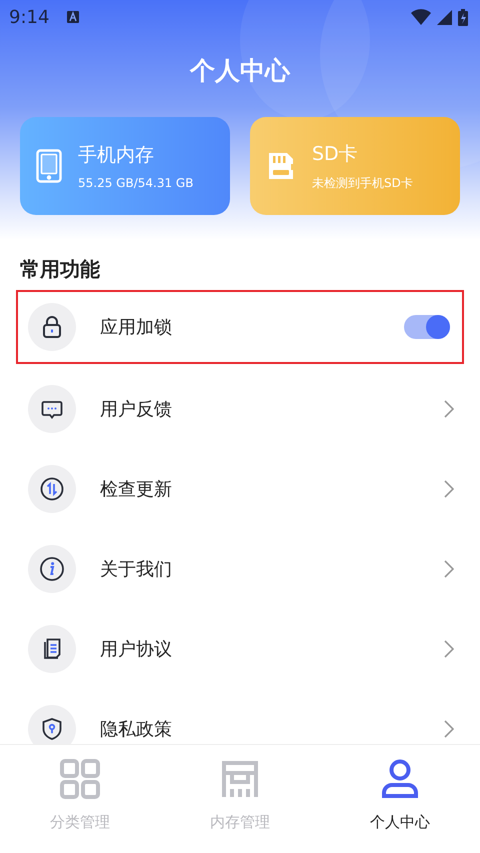 This screenshot has width=480, height=853. I want to click on page-title: 个人中心, so click(240, 71).